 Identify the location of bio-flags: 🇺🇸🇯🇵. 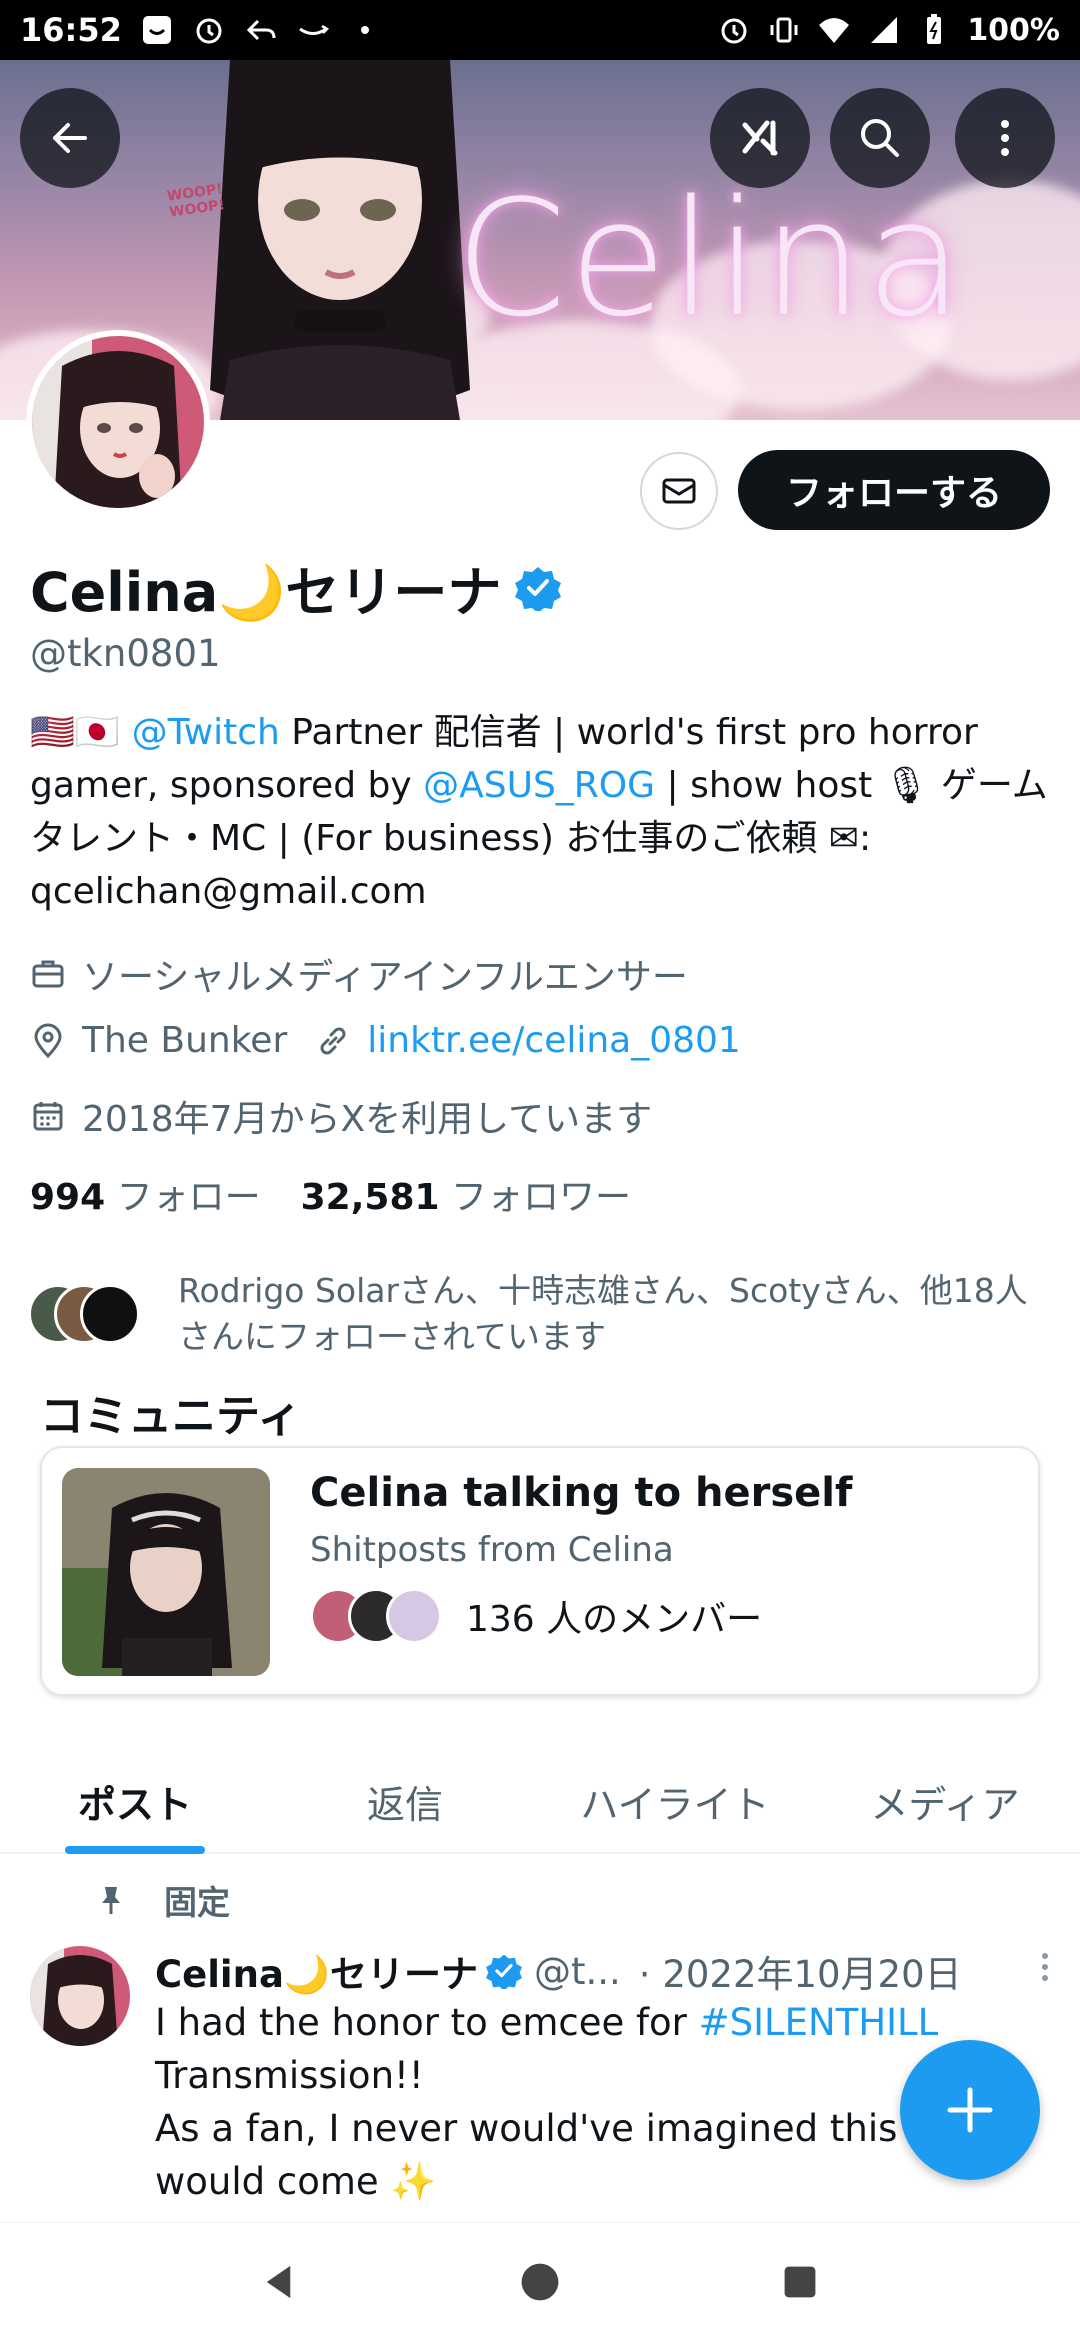
(75, 732).